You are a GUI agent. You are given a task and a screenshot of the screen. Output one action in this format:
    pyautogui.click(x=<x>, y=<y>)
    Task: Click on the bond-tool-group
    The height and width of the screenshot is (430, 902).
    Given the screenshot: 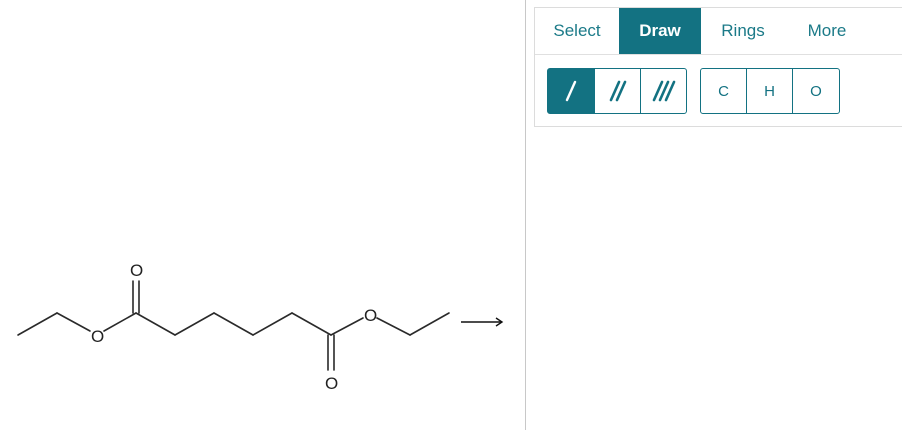 What is the action you would take?
    pyautogui.click(x=617, y=91)
    